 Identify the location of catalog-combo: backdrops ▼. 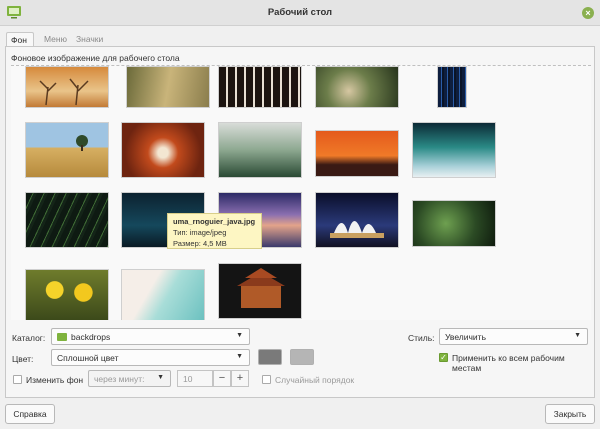
(150, 336).